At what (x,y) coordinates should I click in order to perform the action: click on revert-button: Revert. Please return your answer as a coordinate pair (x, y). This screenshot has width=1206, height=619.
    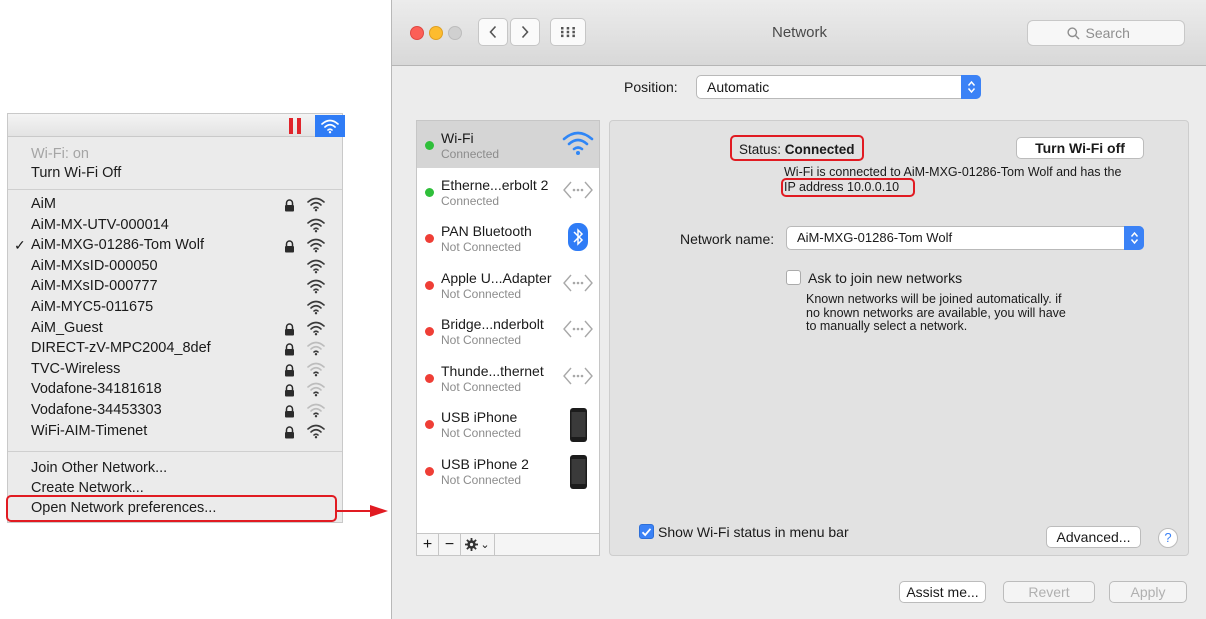
    Looking at the image, I should click on (1049, 592).